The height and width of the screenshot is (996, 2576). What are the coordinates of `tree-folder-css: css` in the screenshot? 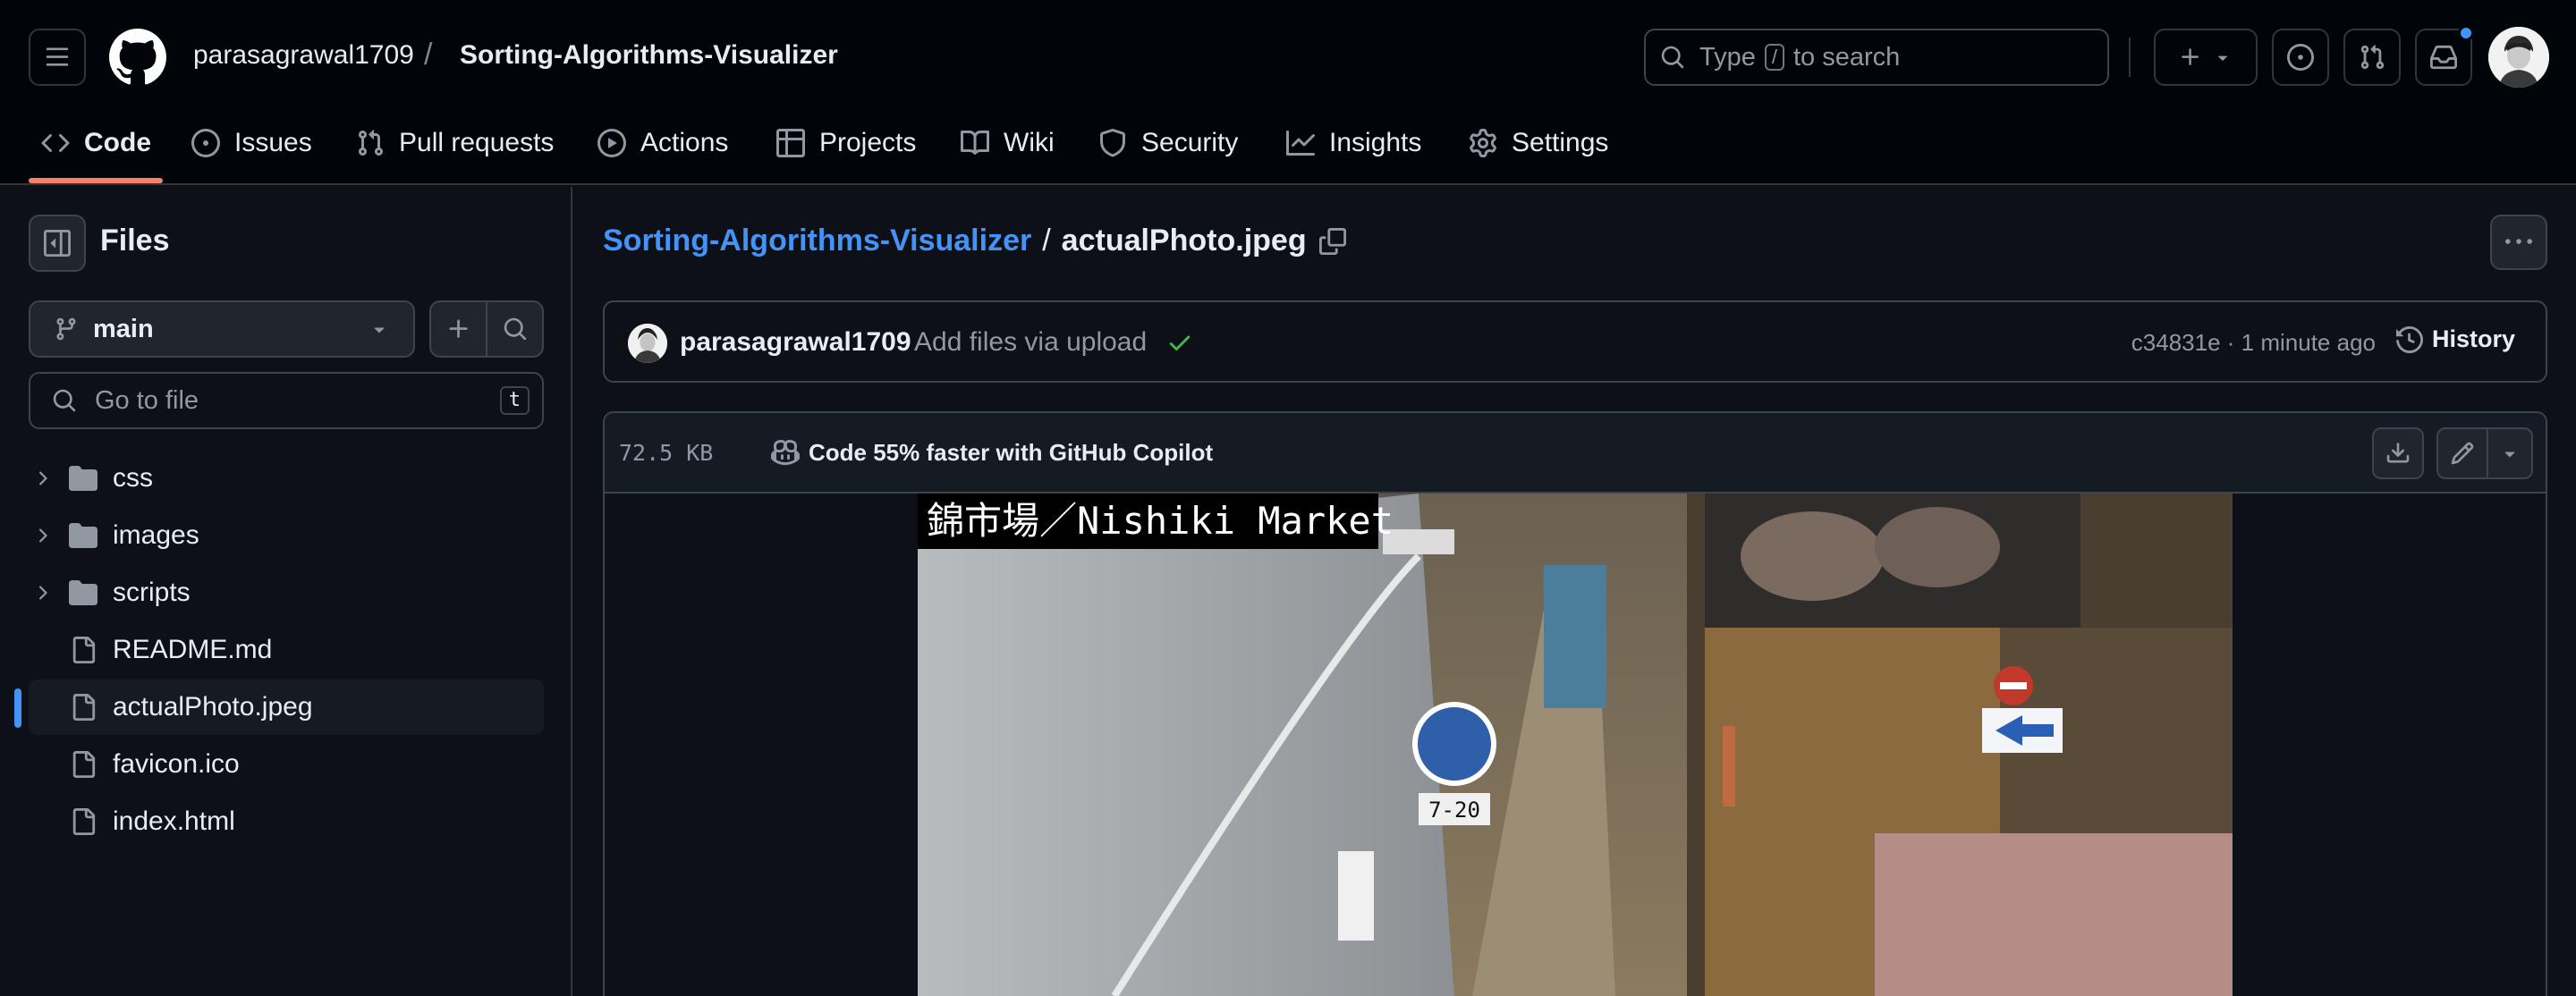 It's located at (286, 478).